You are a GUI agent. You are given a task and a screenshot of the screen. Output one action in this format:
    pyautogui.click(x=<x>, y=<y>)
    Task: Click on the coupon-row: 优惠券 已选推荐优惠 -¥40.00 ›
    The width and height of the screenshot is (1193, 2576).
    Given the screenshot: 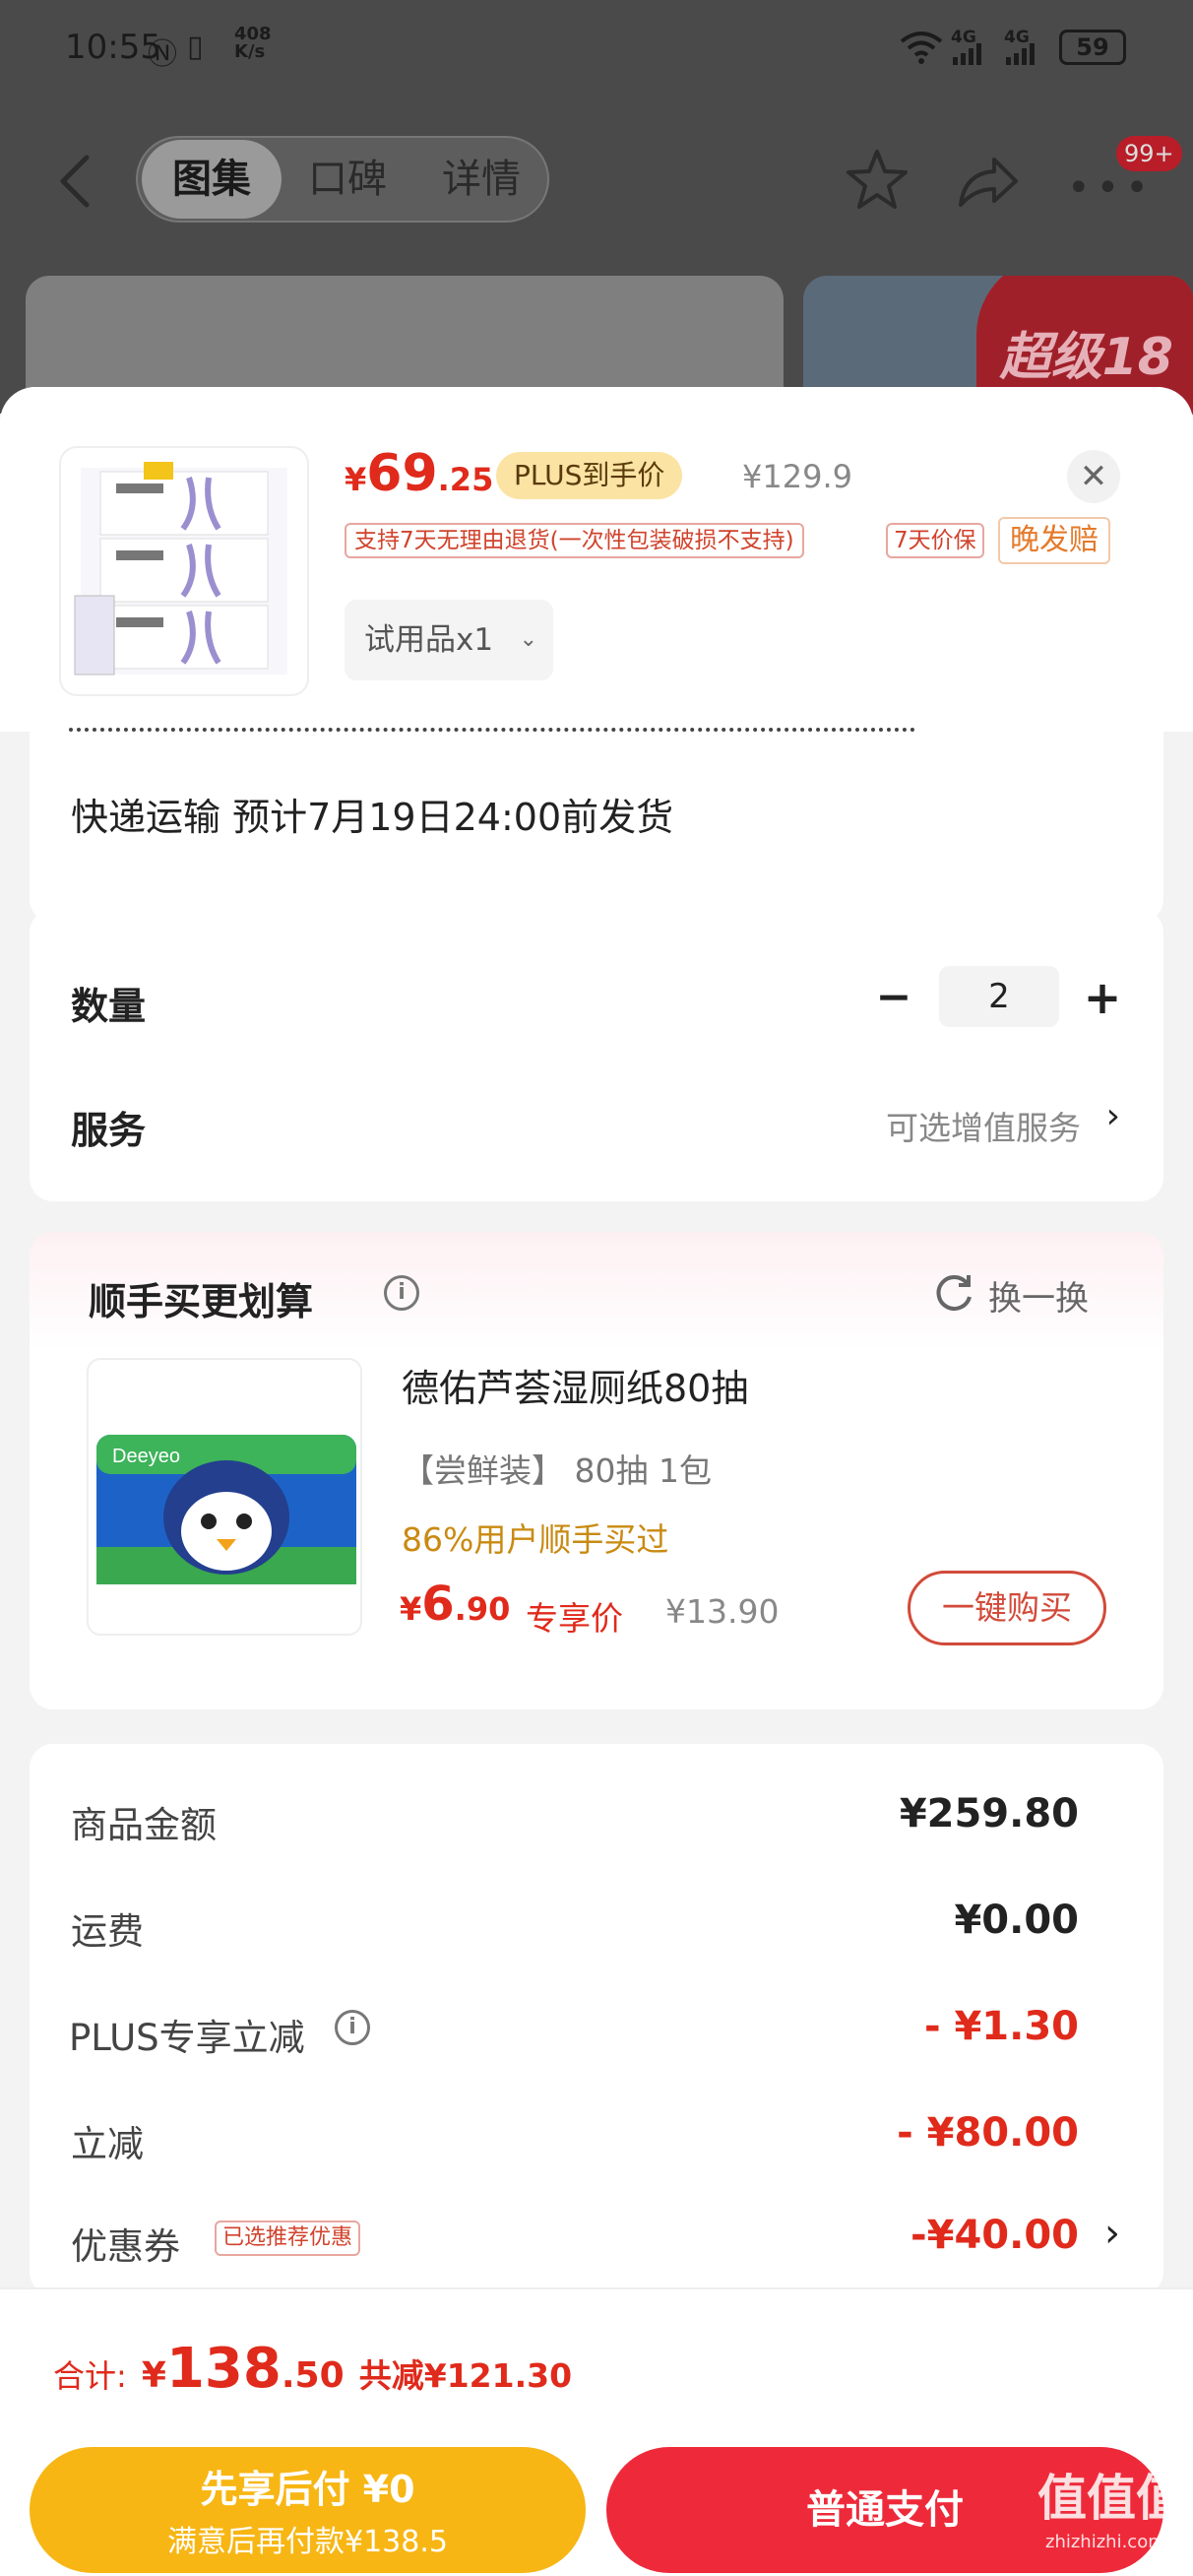 What is the action you would take?
    pyautogui.click(x=596, y=2241)
    